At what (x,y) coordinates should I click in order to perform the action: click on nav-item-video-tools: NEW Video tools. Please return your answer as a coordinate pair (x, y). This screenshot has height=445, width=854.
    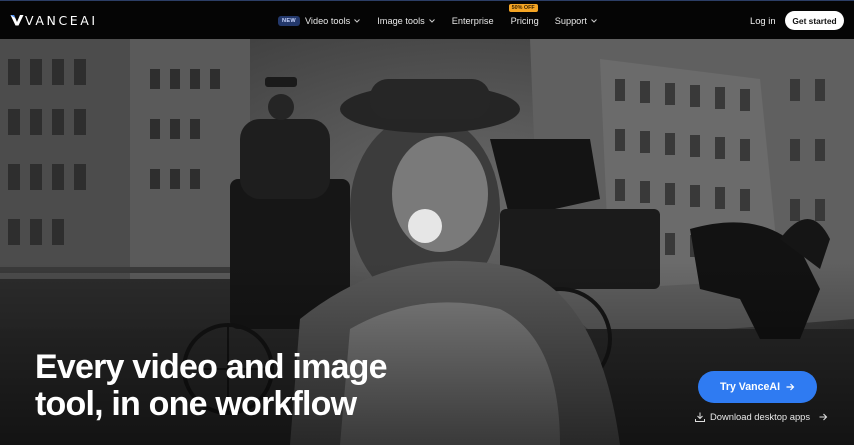
    Looking at the image, I should click on (319, 20).